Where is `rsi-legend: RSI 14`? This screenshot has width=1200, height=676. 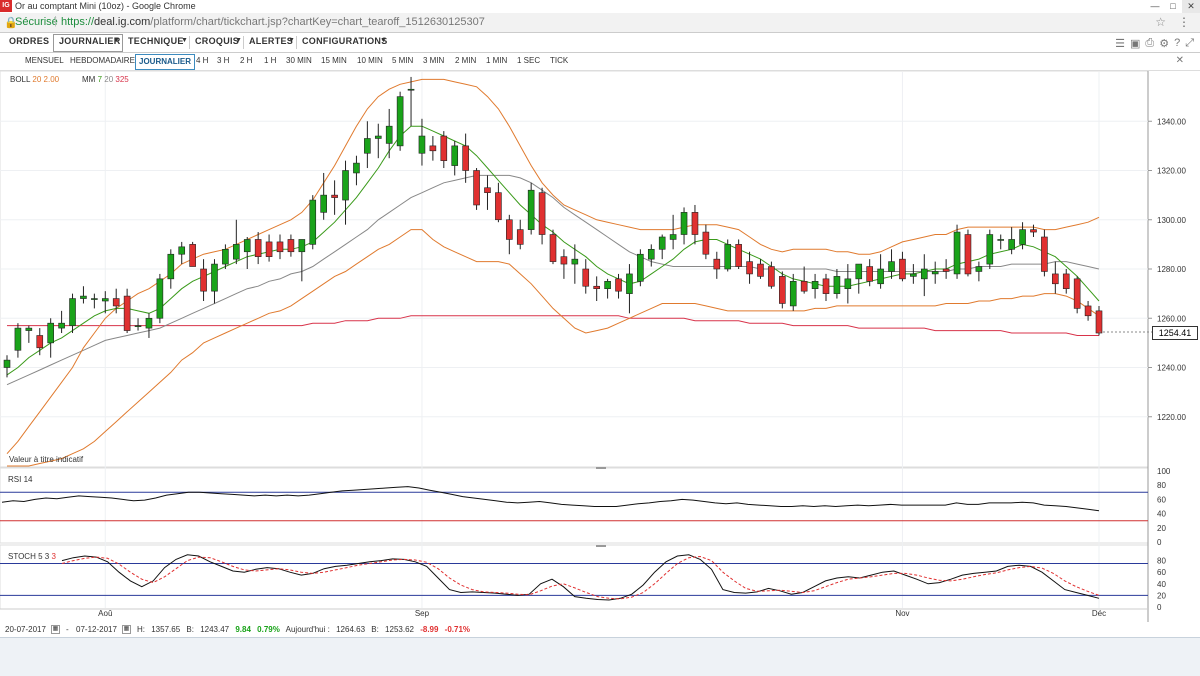 rsi-legend: RSI 14 is located at coordinates (20, 479).